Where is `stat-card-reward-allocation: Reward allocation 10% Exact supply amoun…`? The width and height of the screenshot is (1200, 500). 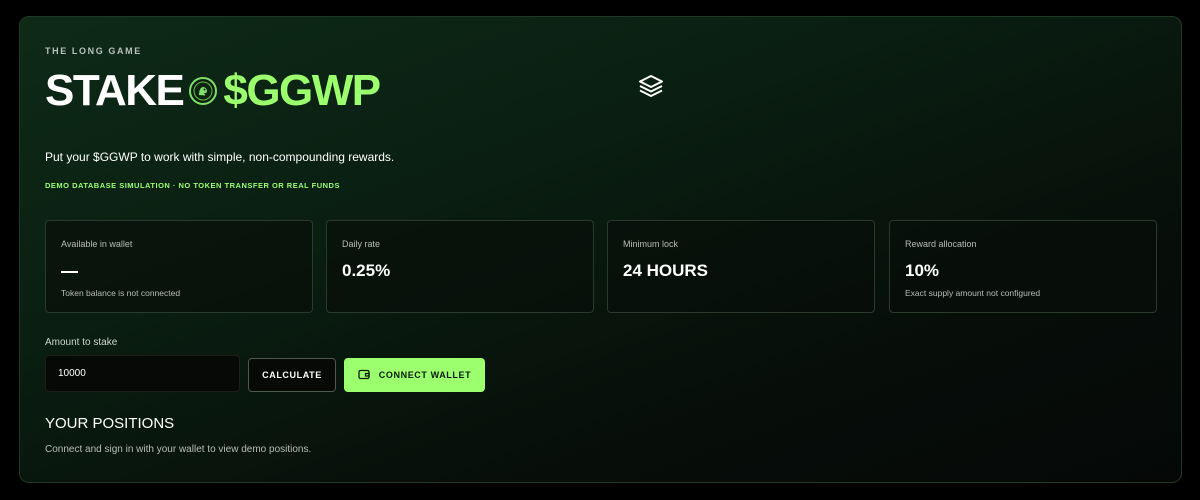 stat-card-reward-allocation: Reward allocation 10% Exact supply amoun… is located at coordinates (1023, 266).